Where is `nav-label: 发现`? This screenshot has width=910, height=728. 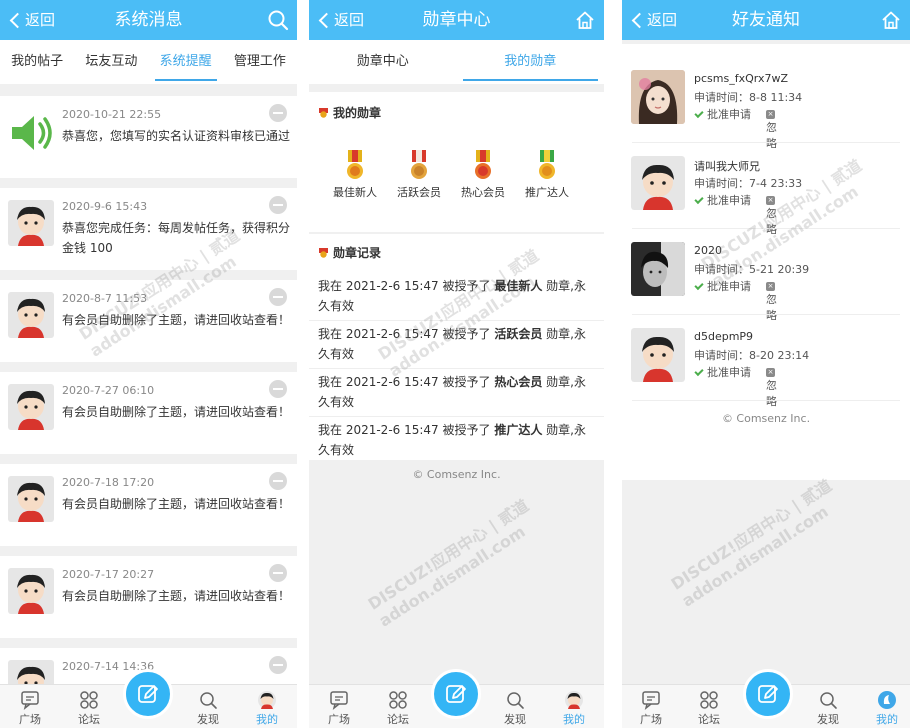 nav-label: 发现 is located at coordinates (208, 719).